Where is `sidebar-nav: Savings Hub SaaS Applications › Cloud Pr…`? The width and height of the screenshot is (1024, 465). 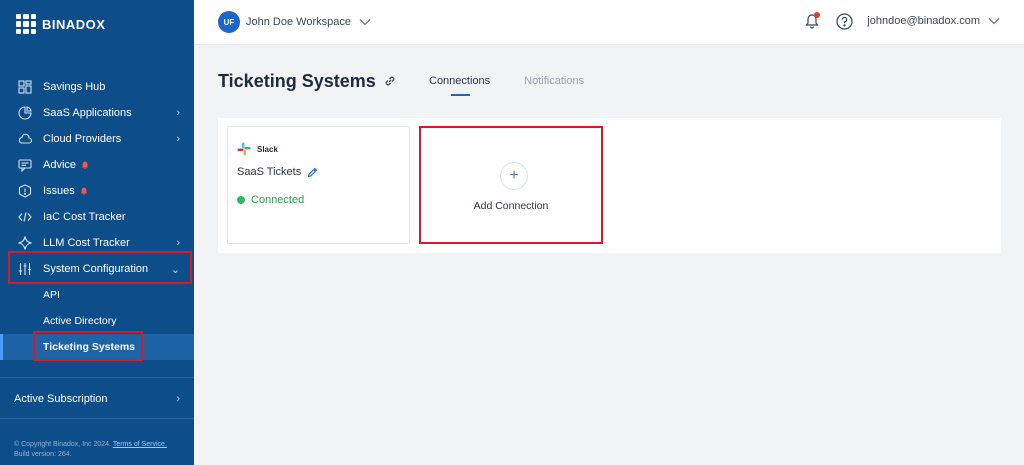 sidebar-nav: Savings Hub SaaS Applications › Cloud Pr… is located at coordinates (97, 217).